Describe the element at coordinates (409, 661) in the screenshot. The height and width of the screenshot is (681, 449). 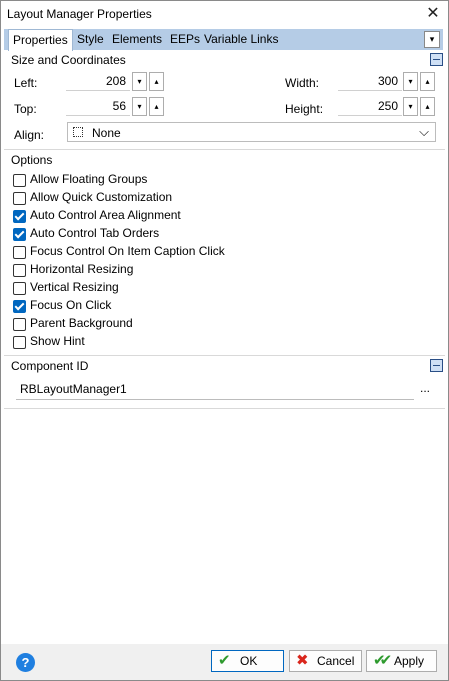
I see `apply-label: Apply` at that location.